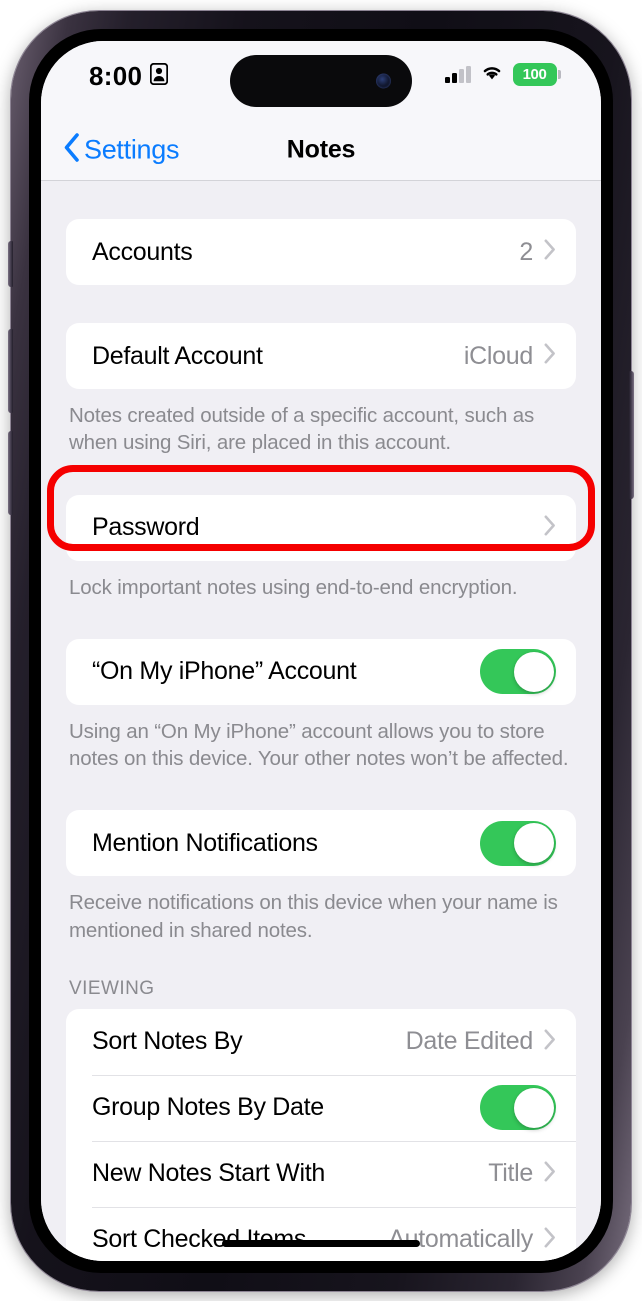 The image size is (642, 1301). What do you see at coordinates (321, 81) in the screenshot?
I see `dynamic-island` at bounding box center [321, 81].